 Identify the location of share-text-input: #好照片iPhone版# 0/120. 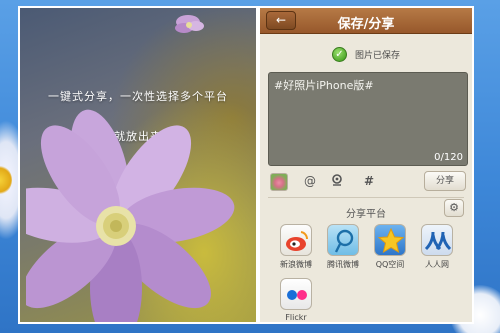
(368, 119).